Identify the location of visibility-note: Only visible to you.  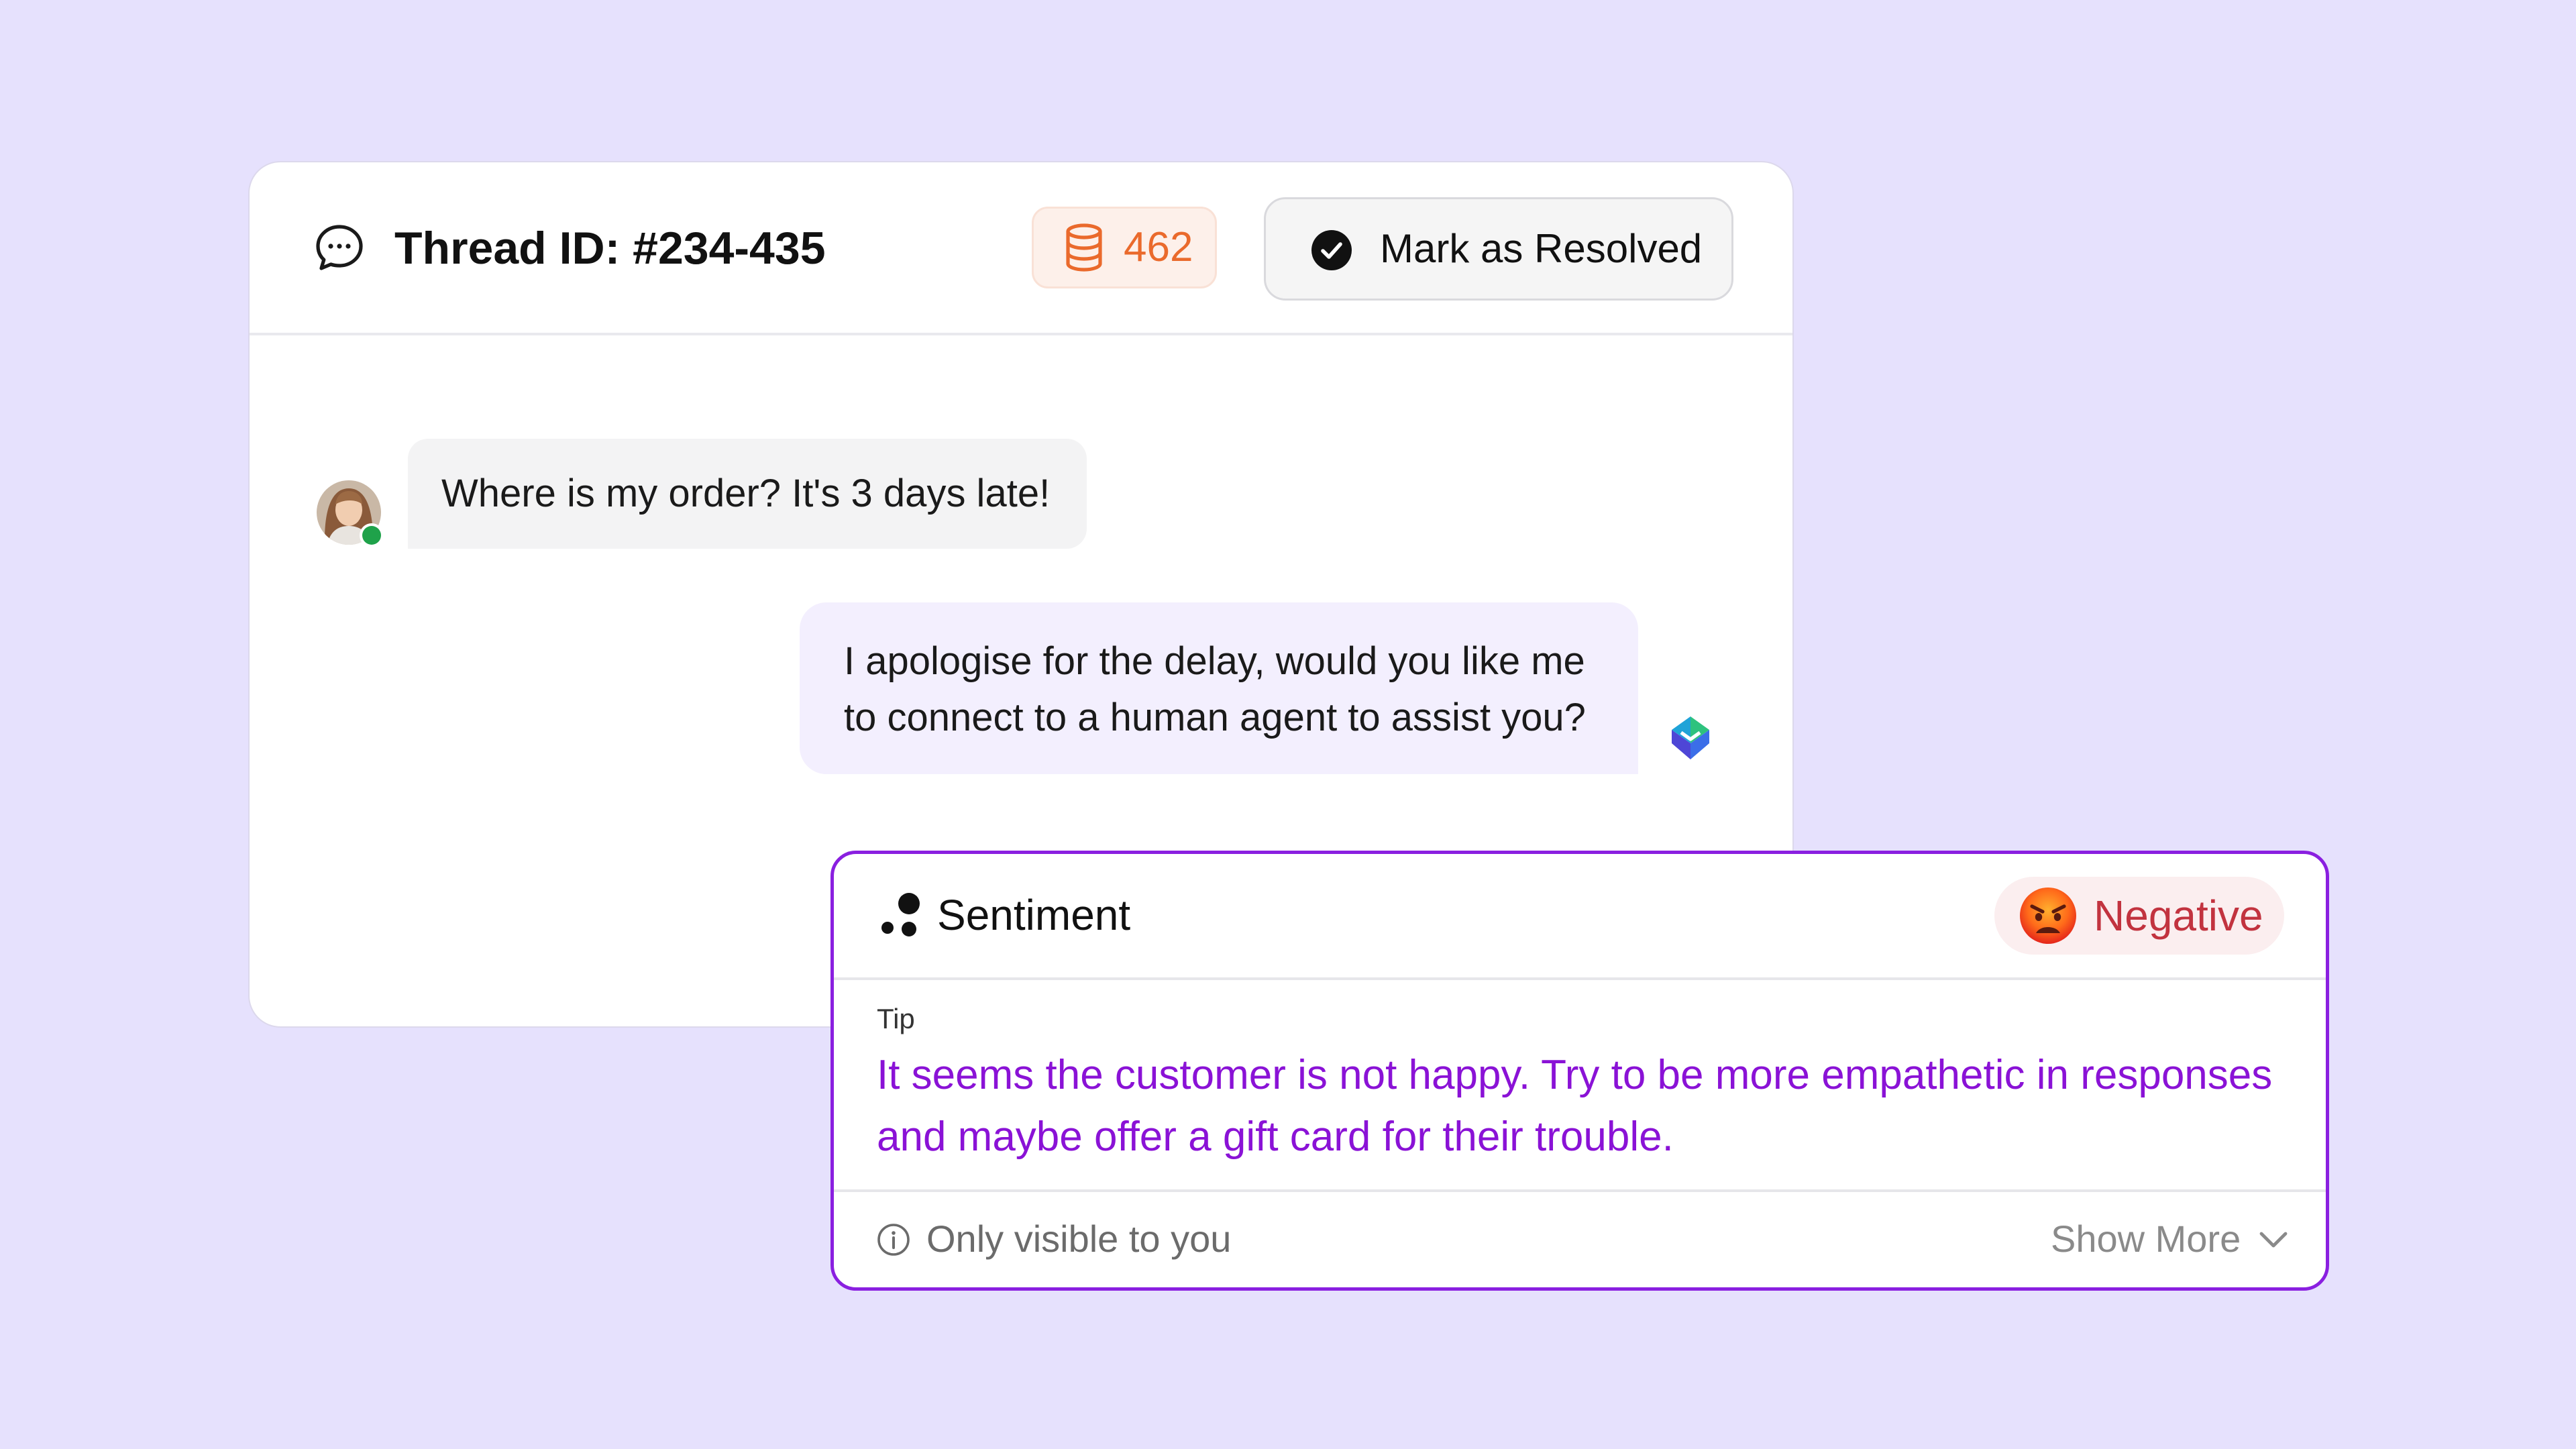
(1079, 1239).